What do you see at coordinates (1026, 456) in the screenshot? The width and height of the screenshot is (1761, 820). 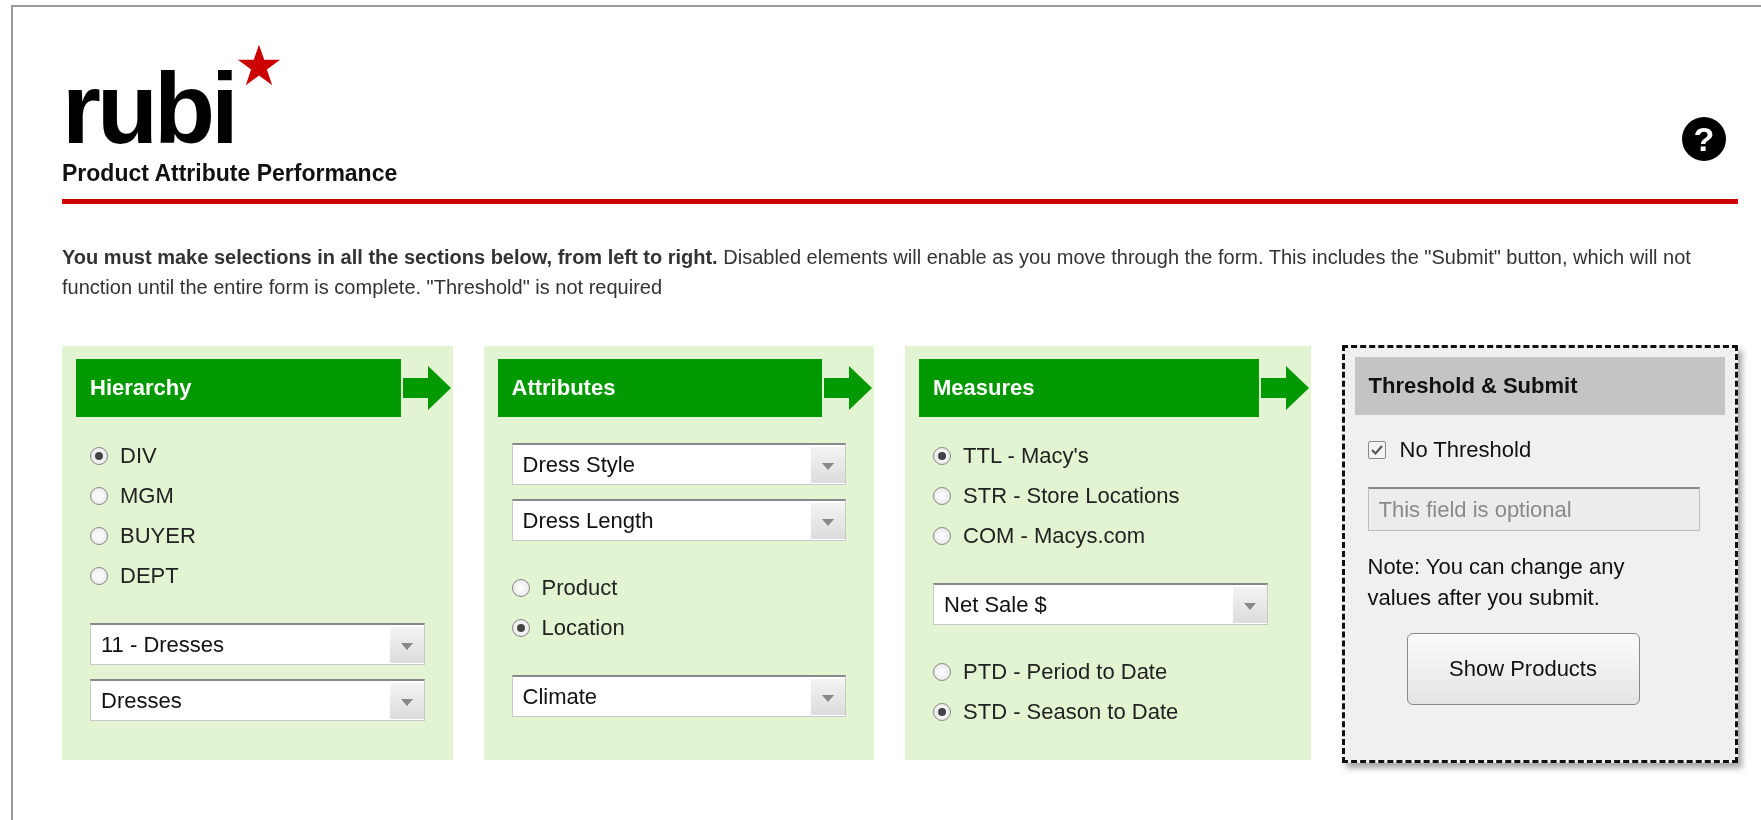 I see `radio-label: TTL - Macy's` at bounding box center [1026, 456].